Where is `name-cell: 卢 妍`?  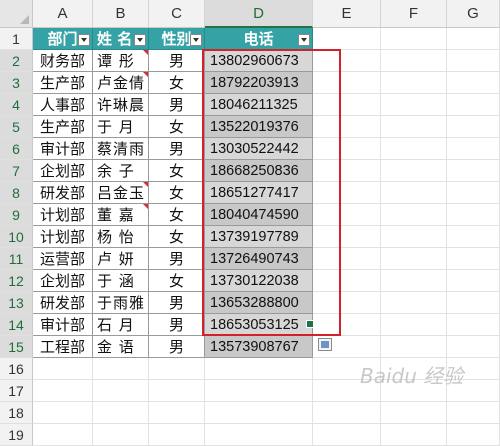
name-cell: 卢 妍 is located at coordinates (121, 259).